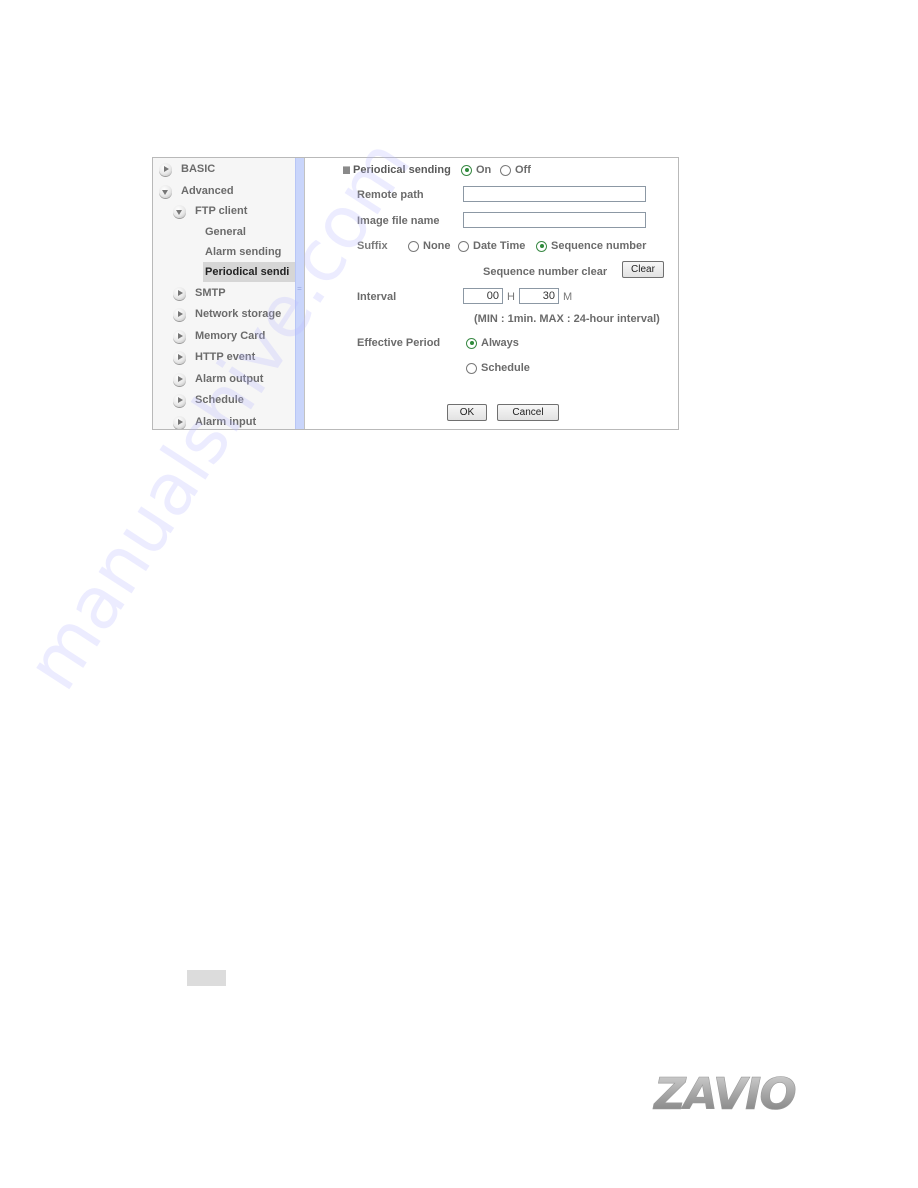  I want to click on sequence-clear-label: Sequence number clear, so click(545, 272).